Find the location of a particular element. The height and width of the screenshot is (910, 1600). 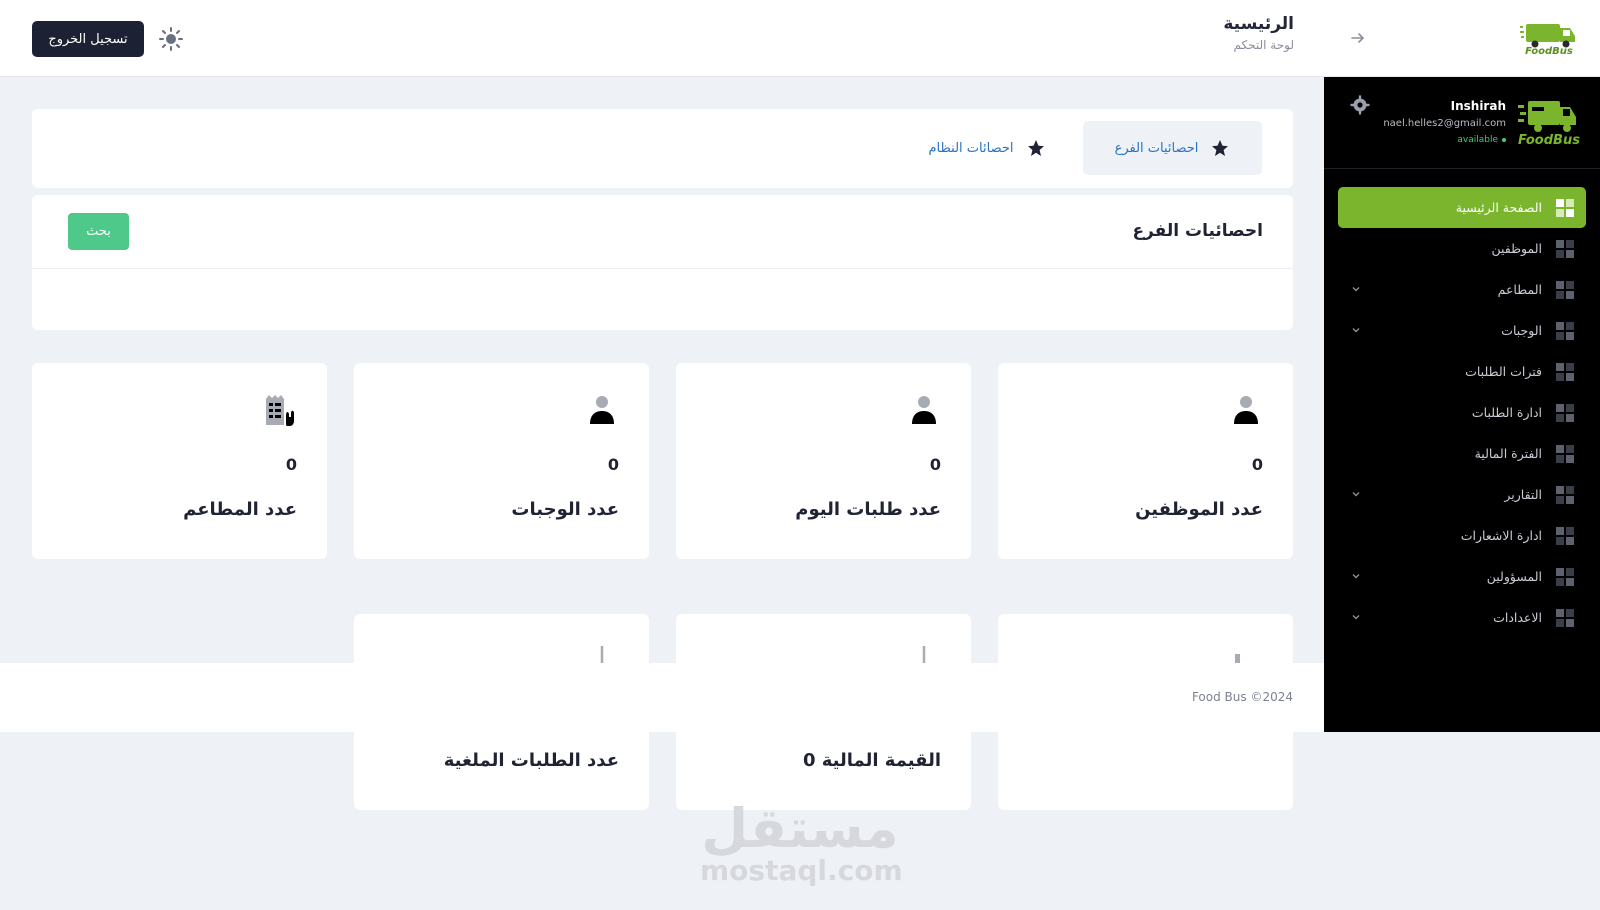

profile-name: Inshirah is located at coordinates (1478, 106).